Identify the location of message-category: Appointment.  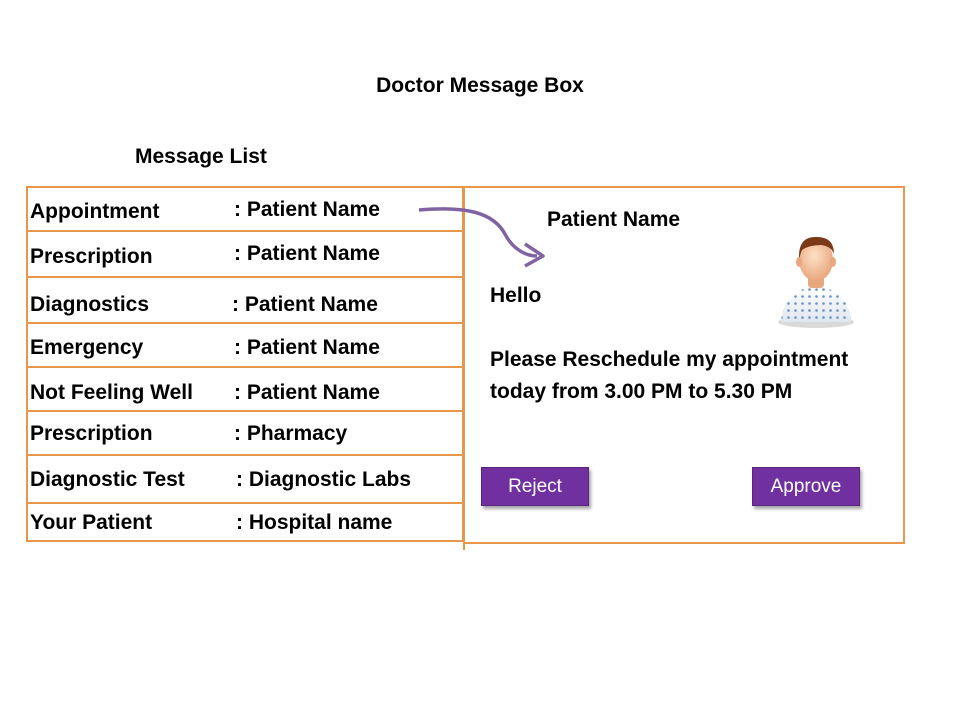
(95, 211).